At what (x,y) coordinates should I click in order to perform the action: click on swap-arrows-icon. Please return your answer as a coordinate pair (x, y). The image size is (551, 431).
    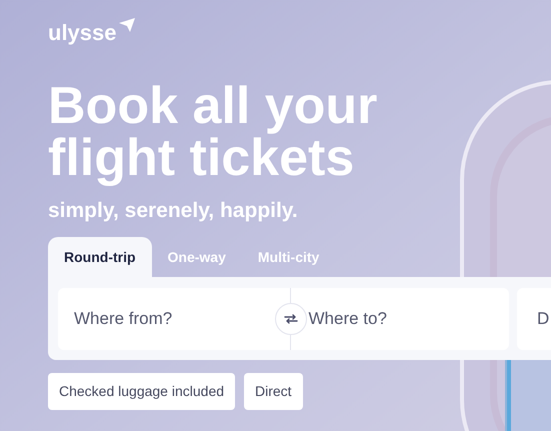
    Looking at the image, I should click on (291, 319).